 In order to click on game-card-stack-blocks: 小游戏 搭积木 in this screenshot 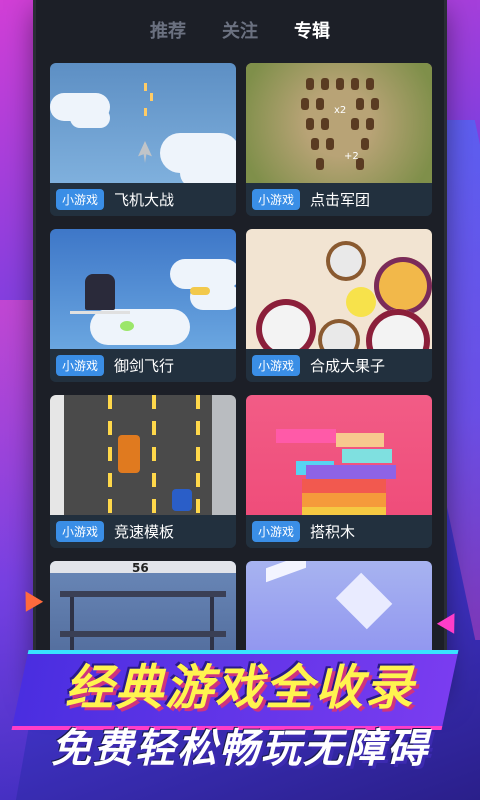, I will do `click(339, 471)`.